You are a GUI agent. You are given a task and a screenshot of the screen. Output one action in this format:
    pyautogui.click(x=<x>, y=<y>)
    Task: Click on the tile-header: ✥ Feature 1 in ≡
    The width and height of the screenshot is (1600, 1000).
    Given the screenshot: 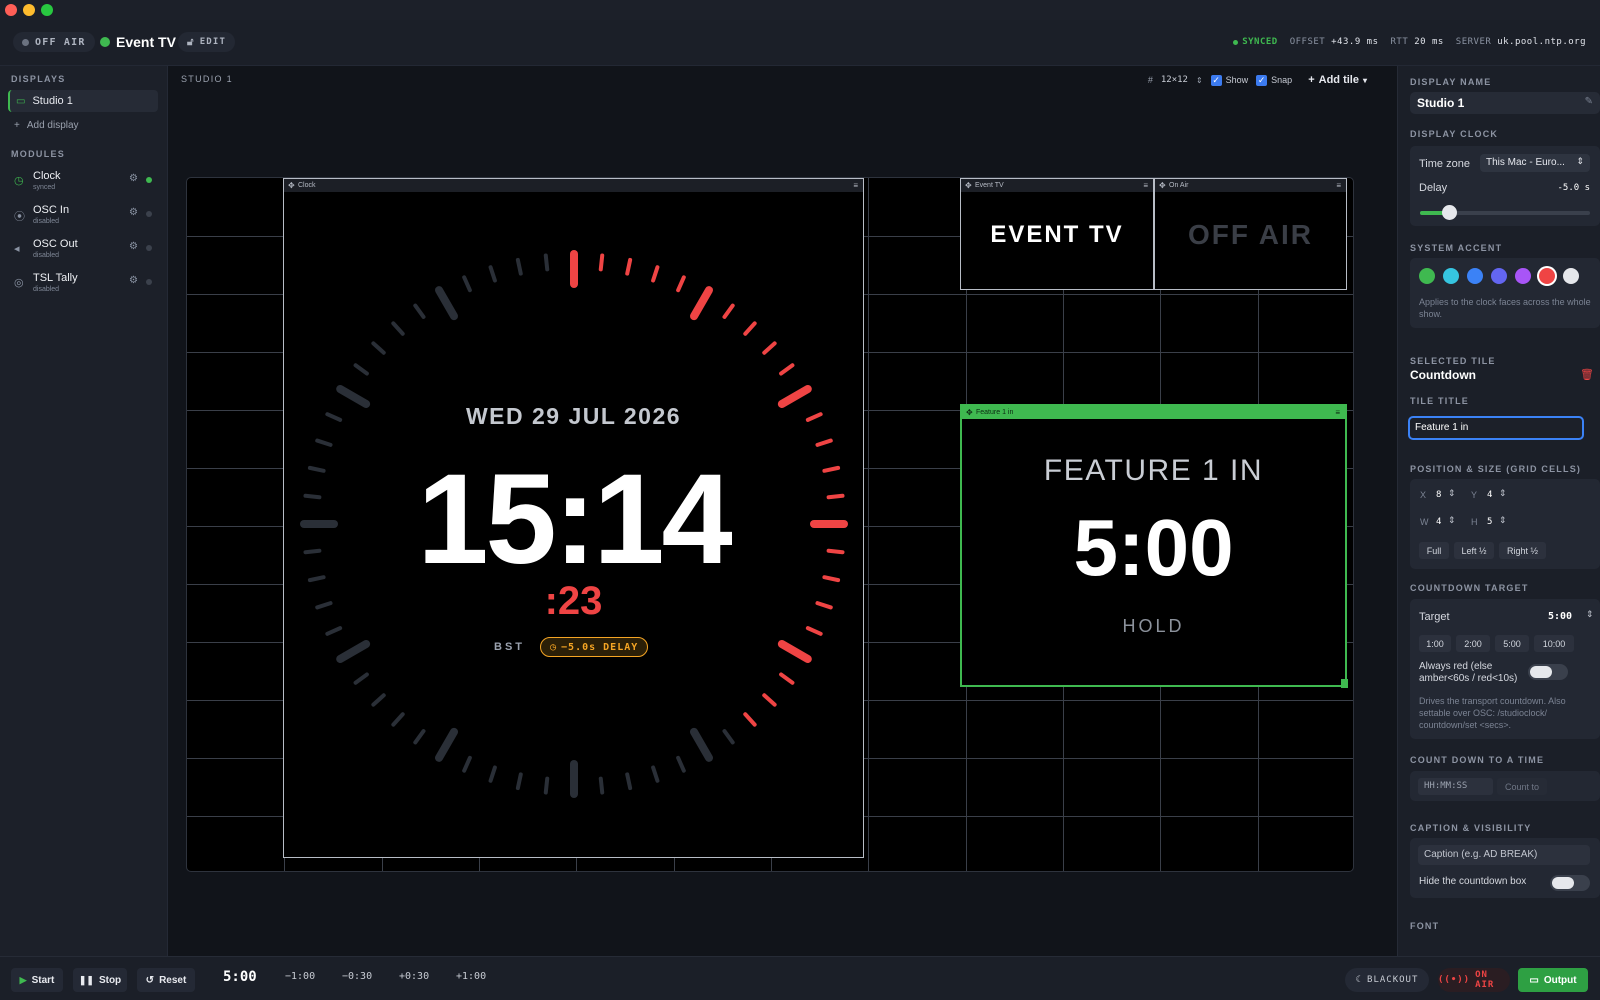 What is the action you would take?
    pyautogui.click(x=1153, y=412)
    